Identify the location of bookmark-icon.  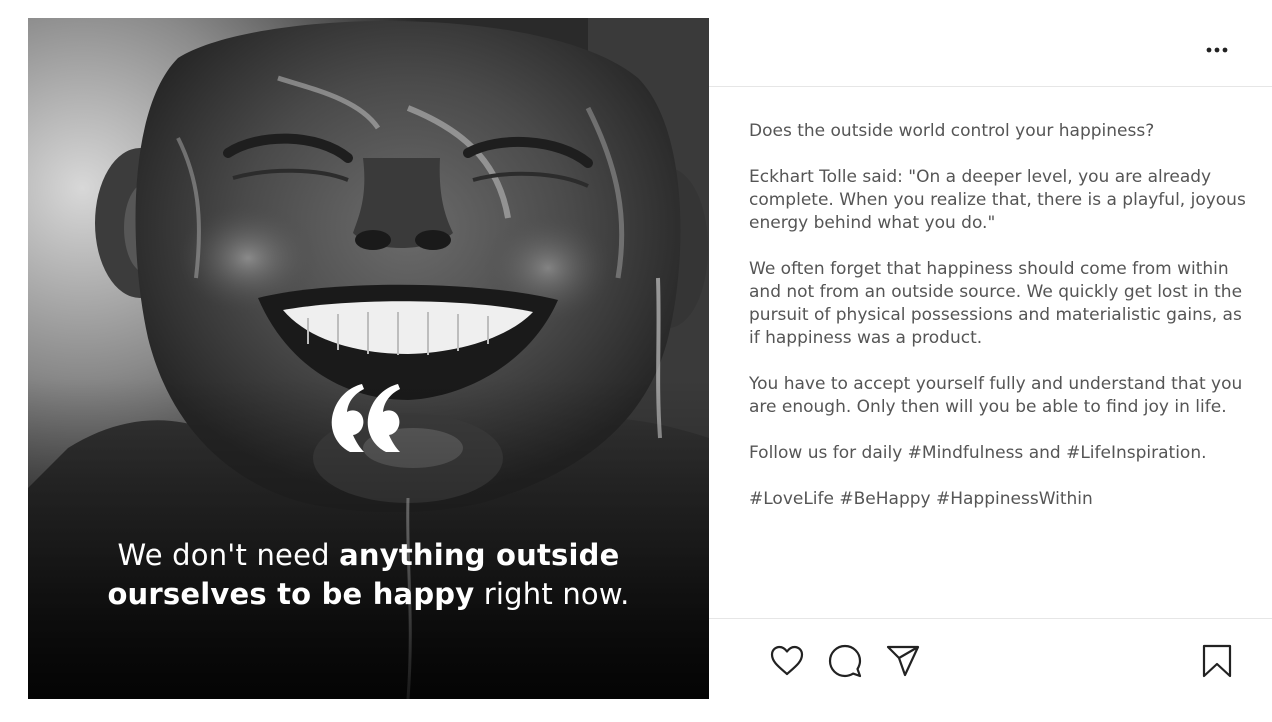
(1217, 661).